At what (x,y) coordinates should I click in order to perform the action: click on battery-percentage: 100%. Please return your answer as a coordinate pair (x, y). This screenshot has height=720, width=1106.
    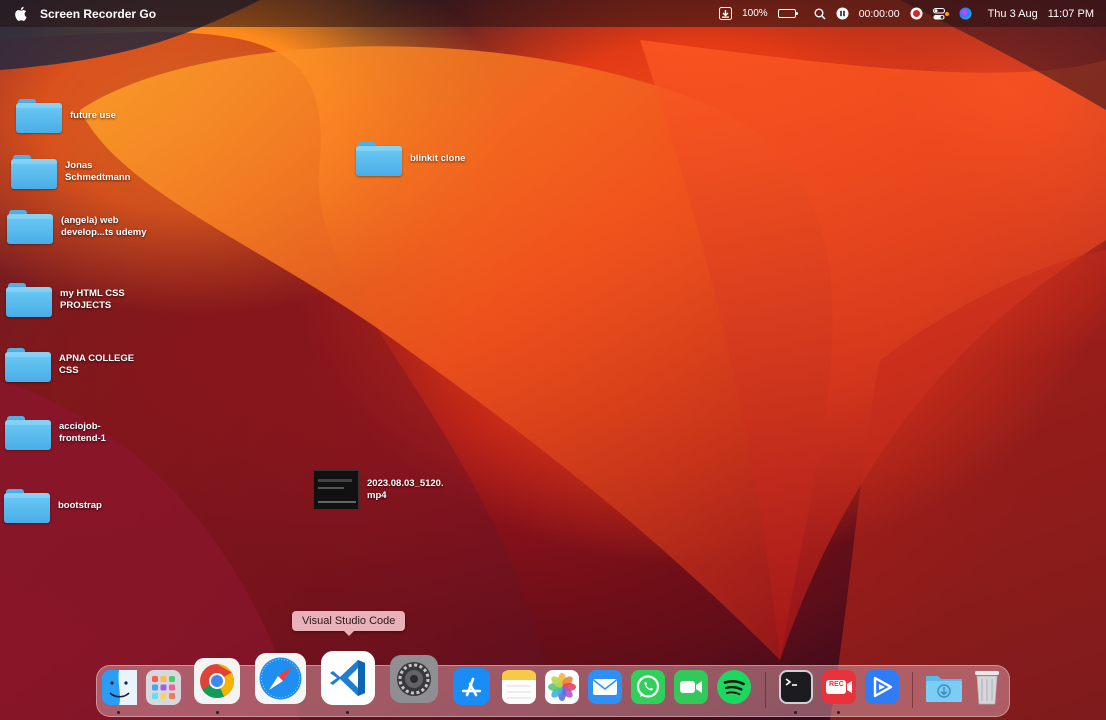
    Looking at the image, I should click on (755, 13).